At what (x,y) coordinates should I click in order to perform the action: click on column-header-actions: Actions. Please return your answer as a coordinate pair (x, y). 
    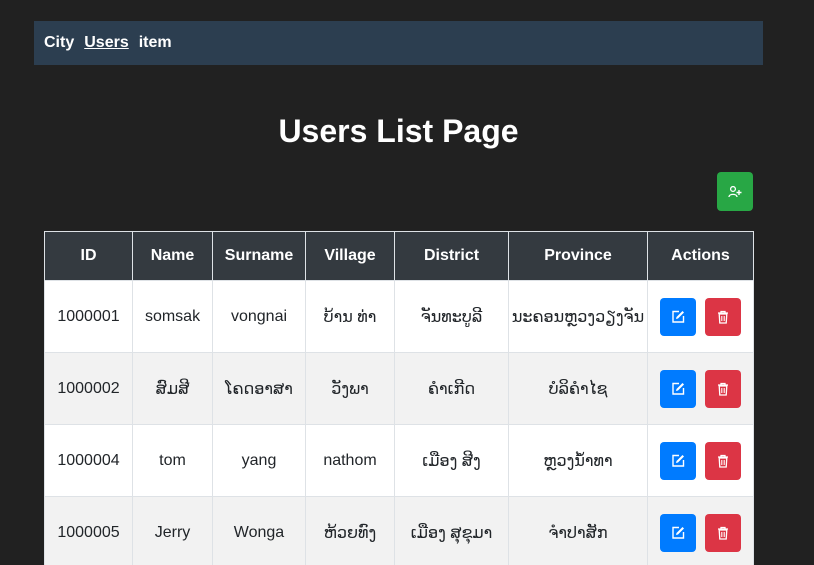
    Looking at the image, I should click on (700, 256).